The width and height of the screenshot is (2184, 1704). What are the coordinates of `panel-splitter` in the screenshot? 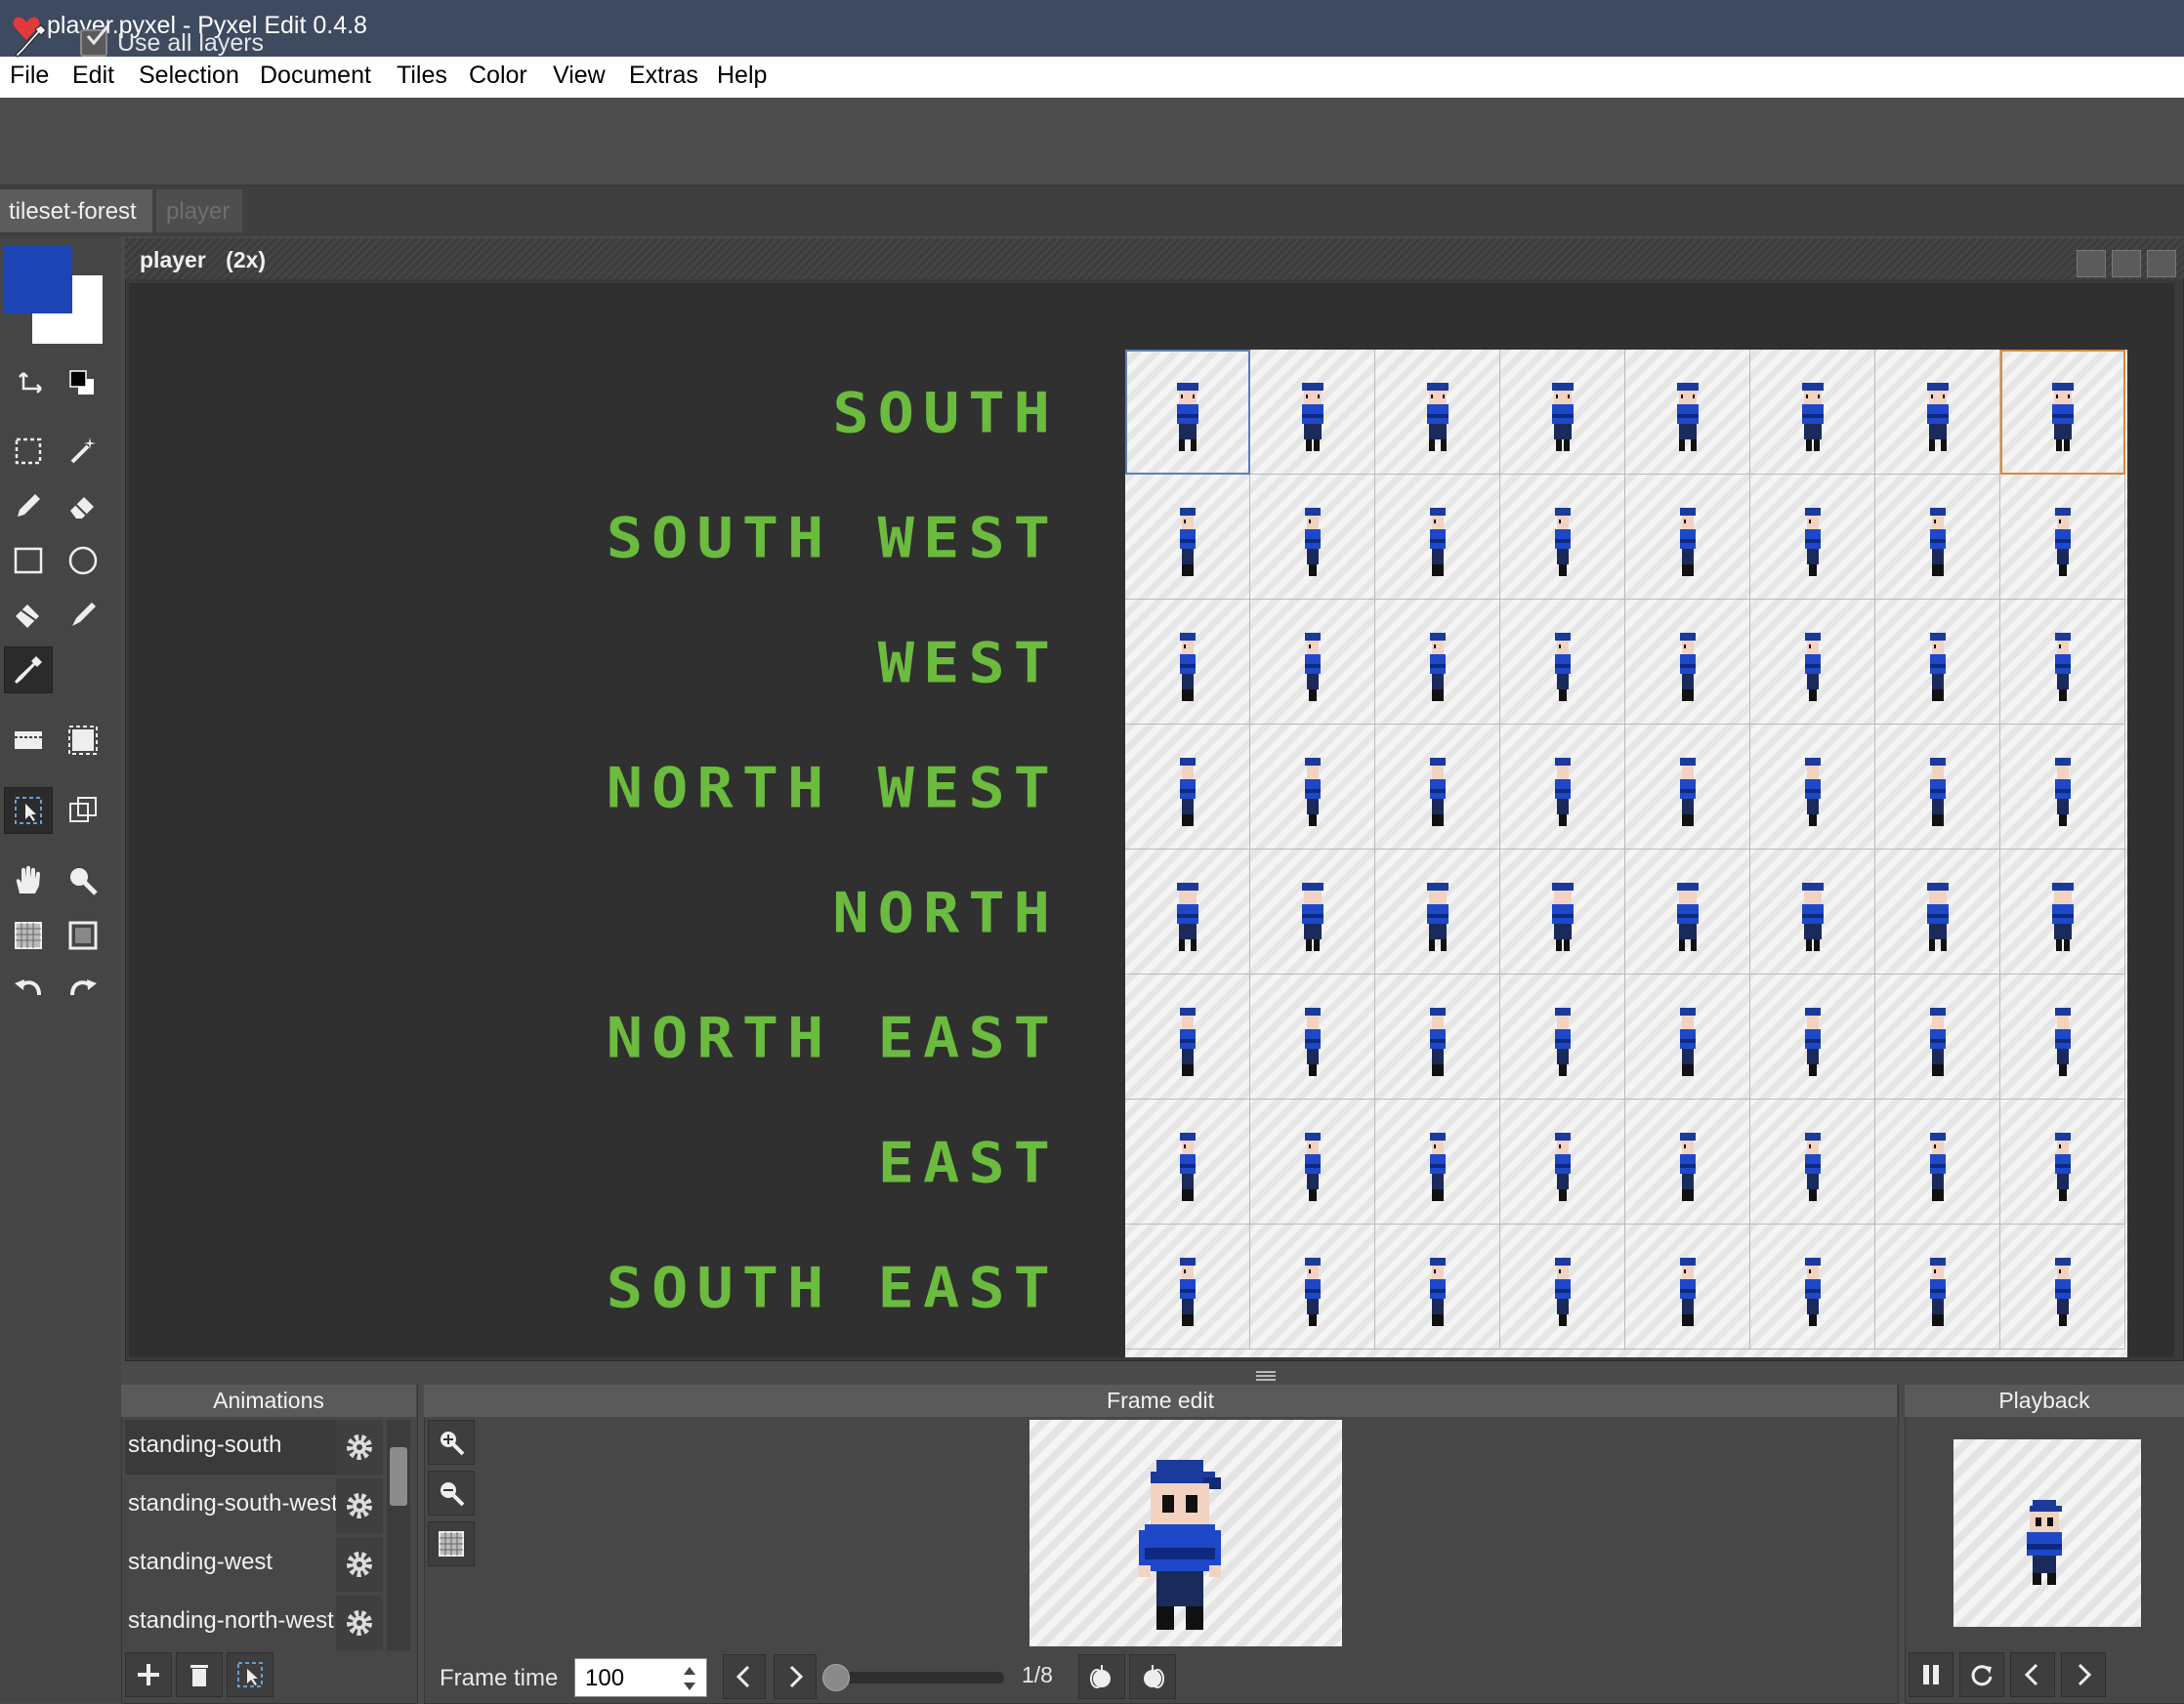 It's located at (1152, 1375).